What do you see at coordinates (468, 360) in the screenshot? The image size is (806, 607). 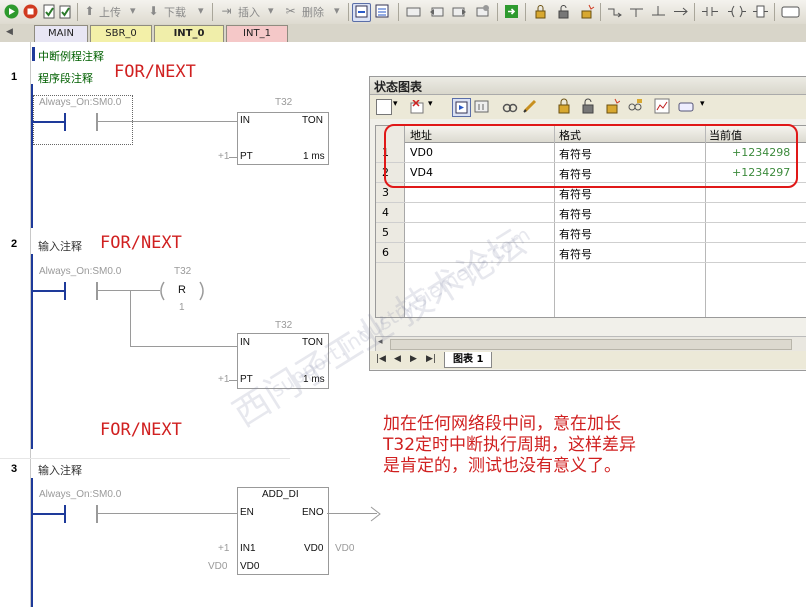 I see `sheet-tab-1: 图表 1` at bounding box center [468, 360].